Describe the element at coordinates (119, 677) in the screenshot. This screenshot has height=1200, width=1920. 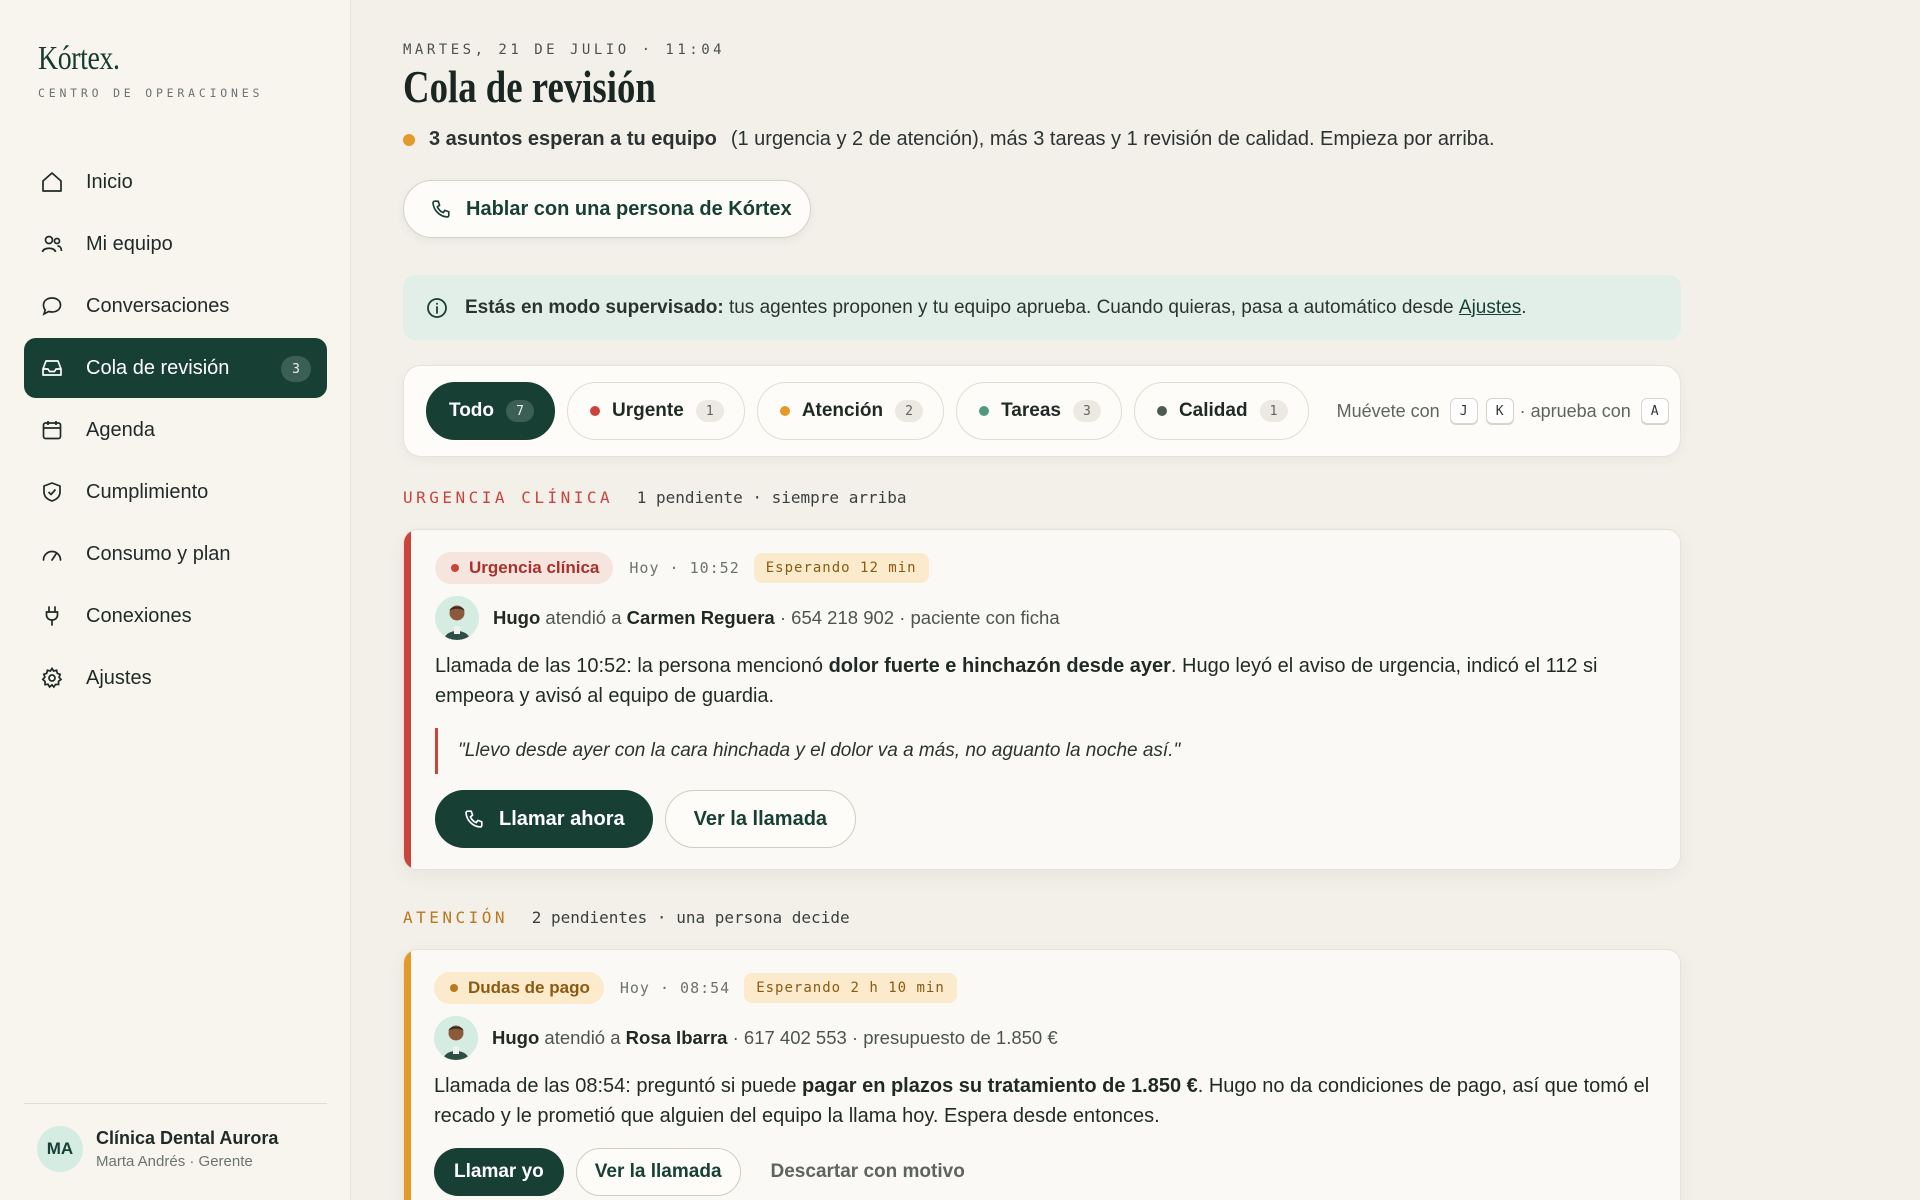
I see `sidebar-item-label: Ajustes` at that location.